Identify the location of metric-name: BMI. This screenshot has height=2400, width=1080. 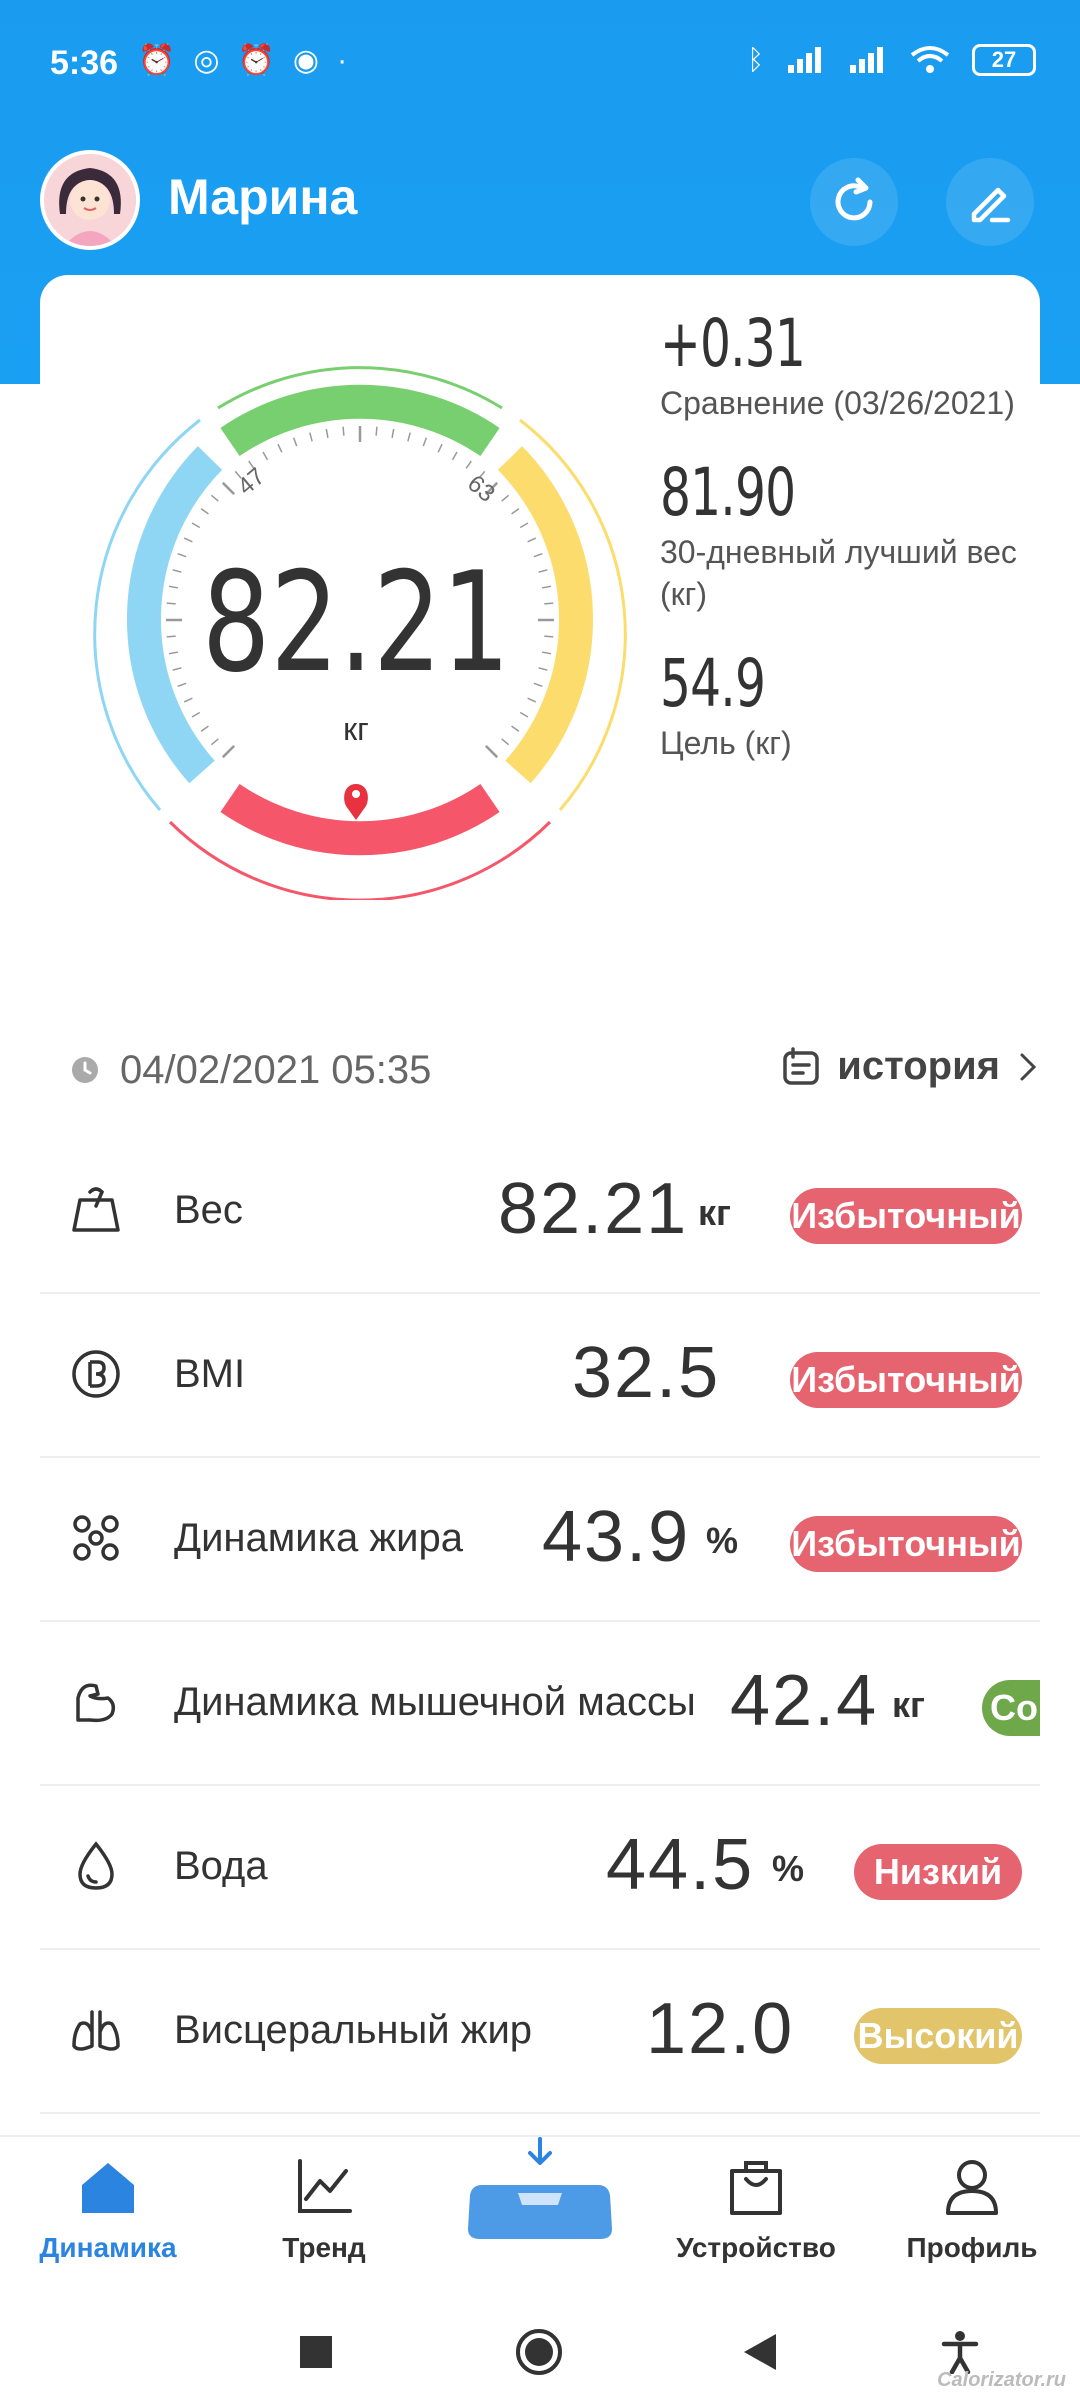
(210, 1374).